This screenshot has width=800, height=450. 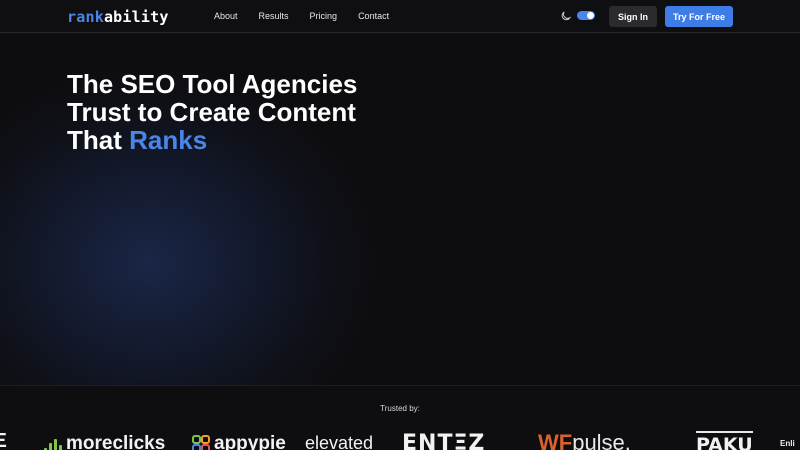 What do you see at coordinates (724, 440) in the screenshot?
I see `client-logo-paku: PAKU` at bounding box center [724, 440].